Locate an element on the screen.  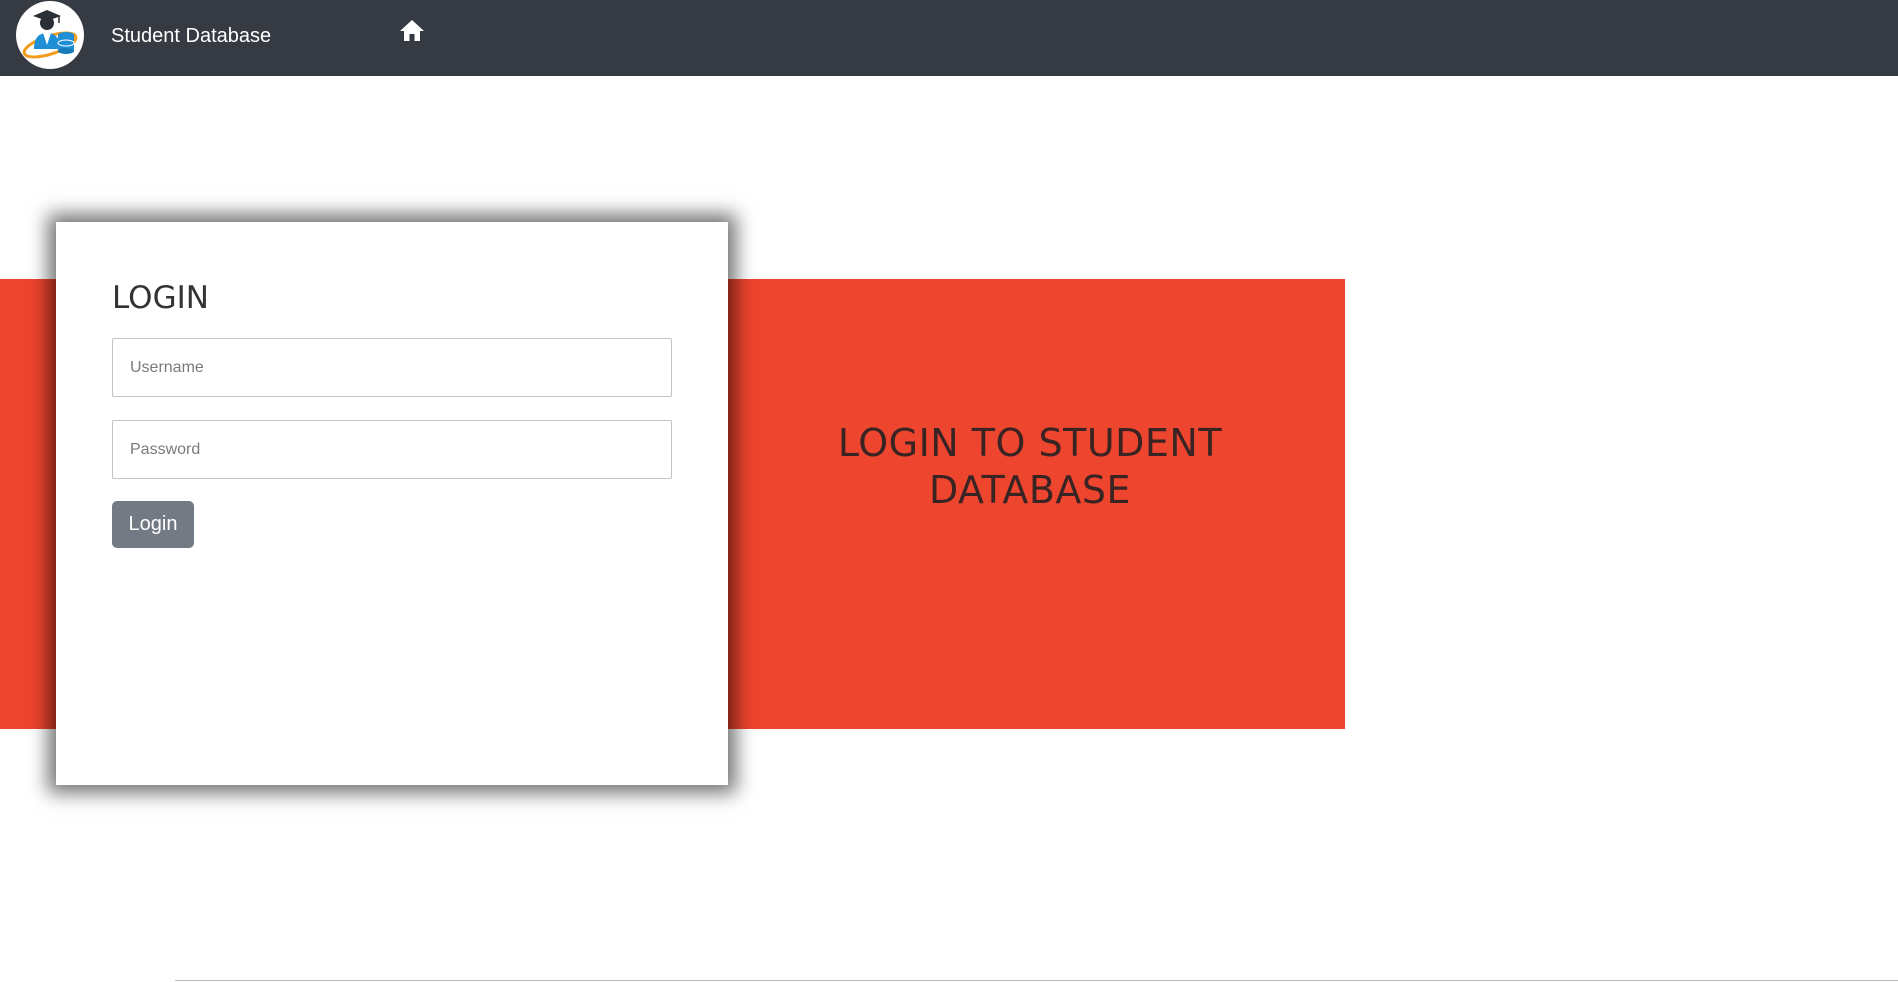
home-link is located at coordinates (414, 32).